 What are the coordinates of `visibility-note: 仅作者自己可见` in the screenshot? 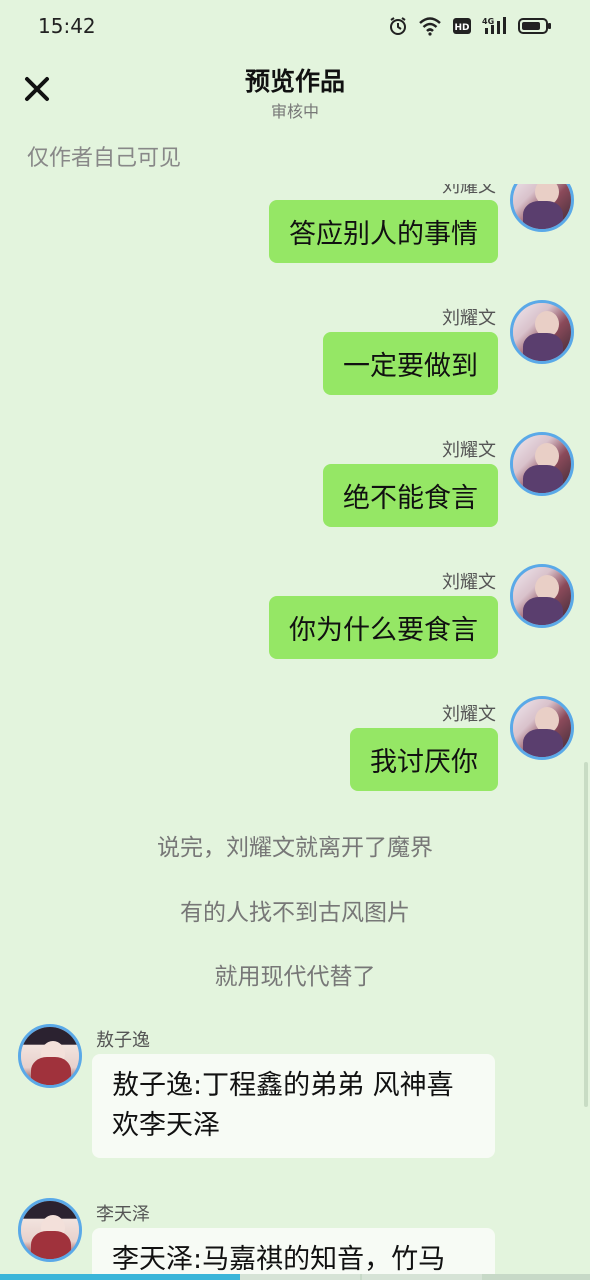 It's located at (104, 158).